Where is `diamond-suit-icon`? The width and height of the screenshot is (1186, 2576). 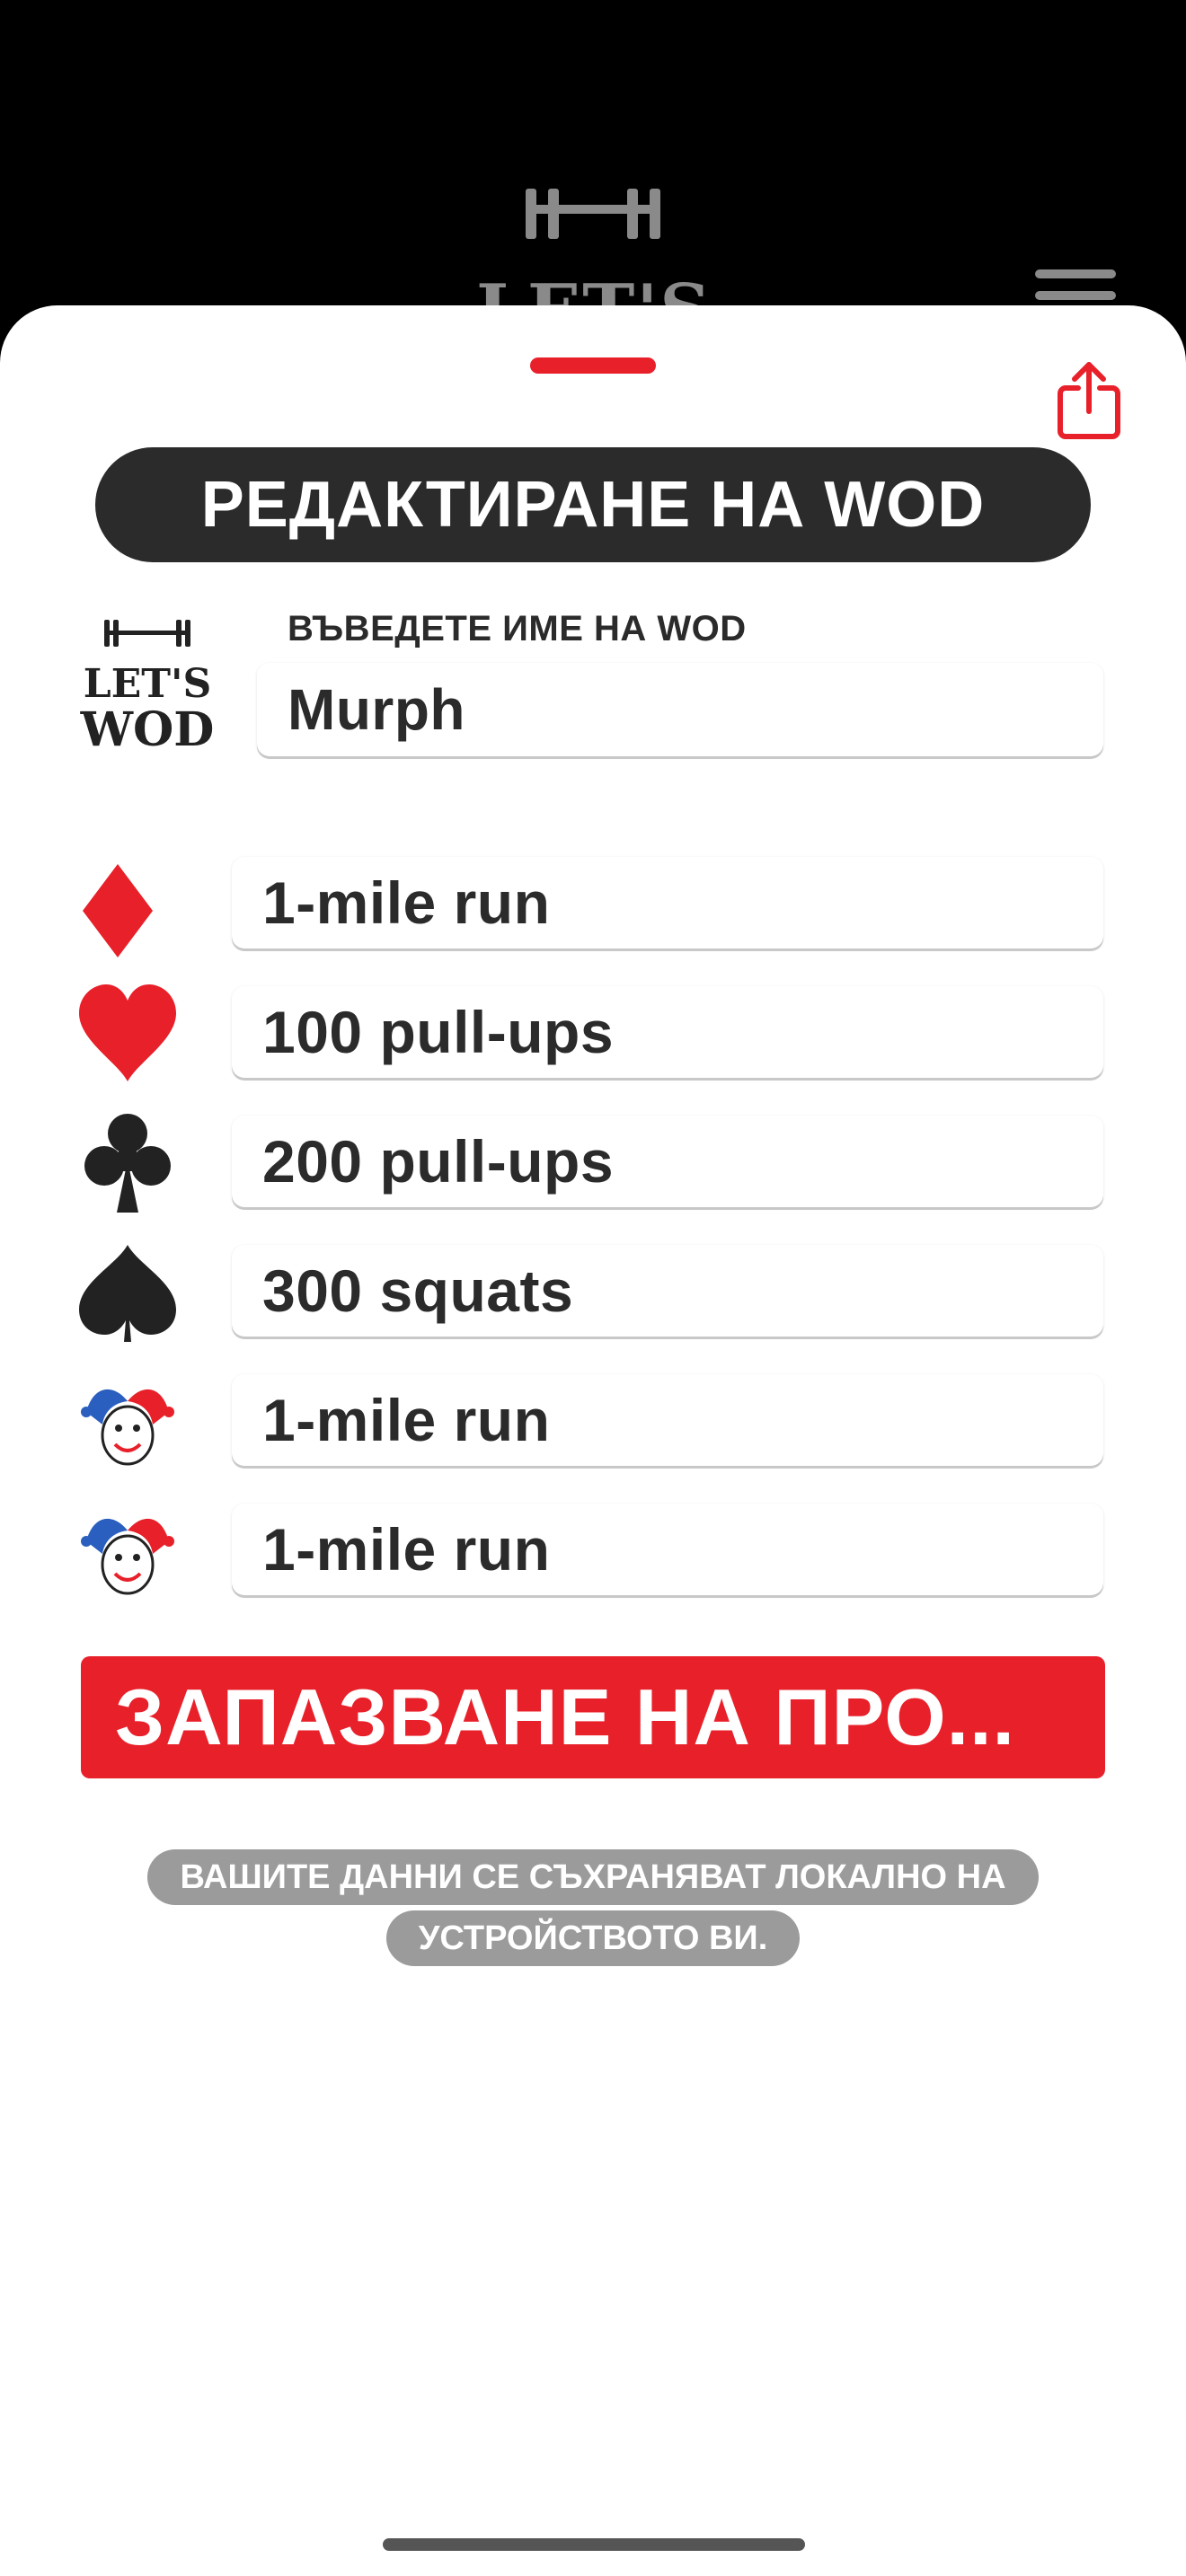 diamond-suit-icon is located at coordinates (130, 910).